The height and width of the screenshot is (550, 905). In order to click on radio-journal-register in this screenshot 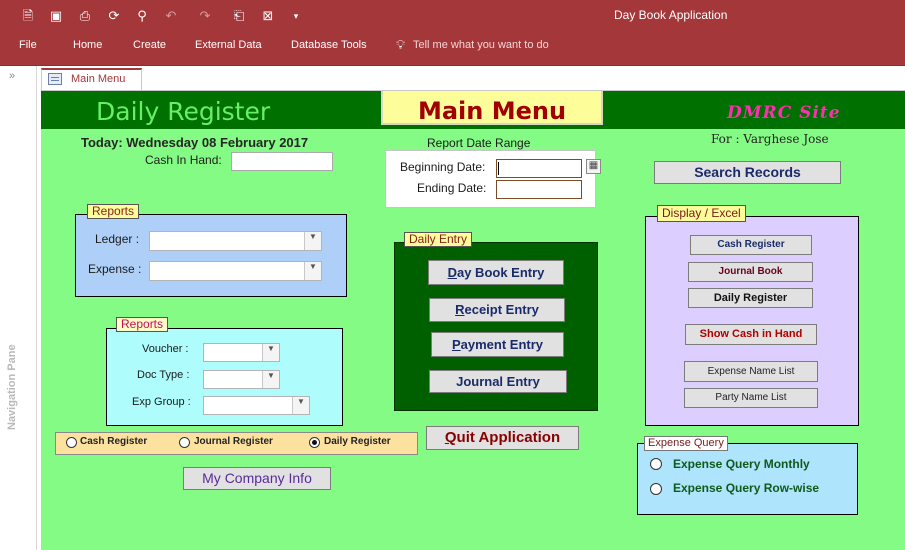, I will do `click(184, 442)`.